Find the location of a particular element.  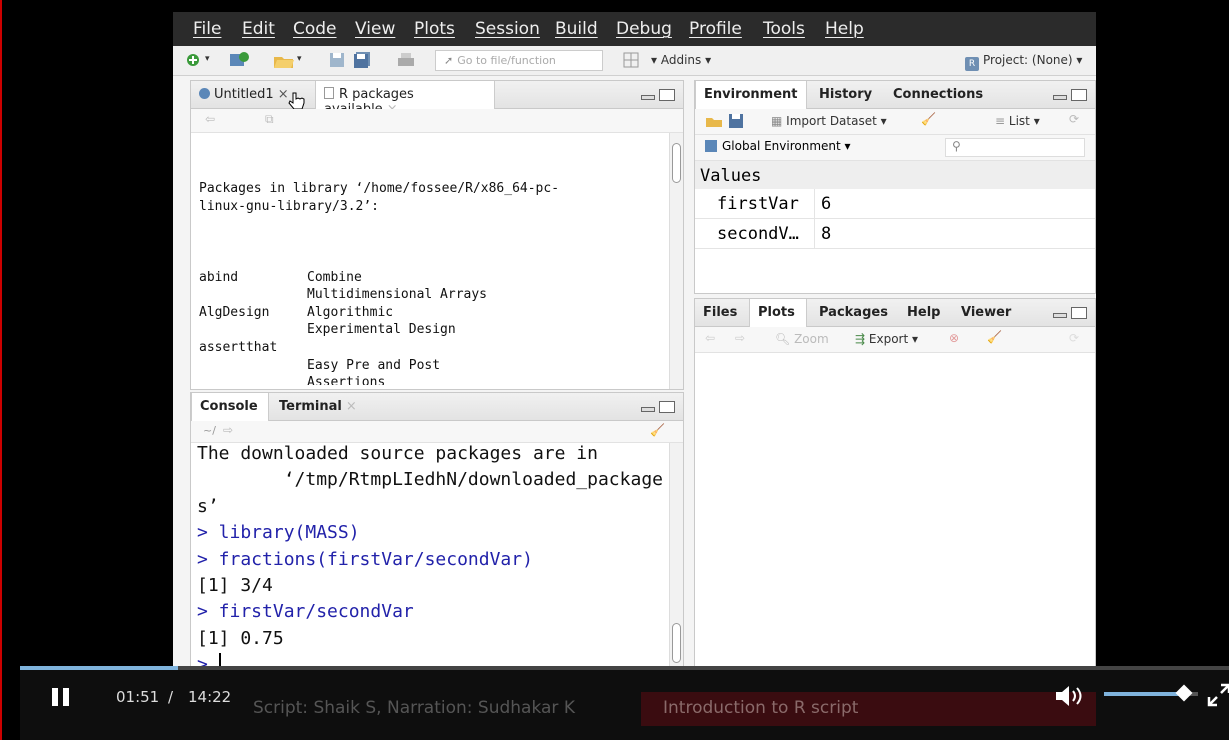

package-name: assertthat is located at coordinates (238, 347).